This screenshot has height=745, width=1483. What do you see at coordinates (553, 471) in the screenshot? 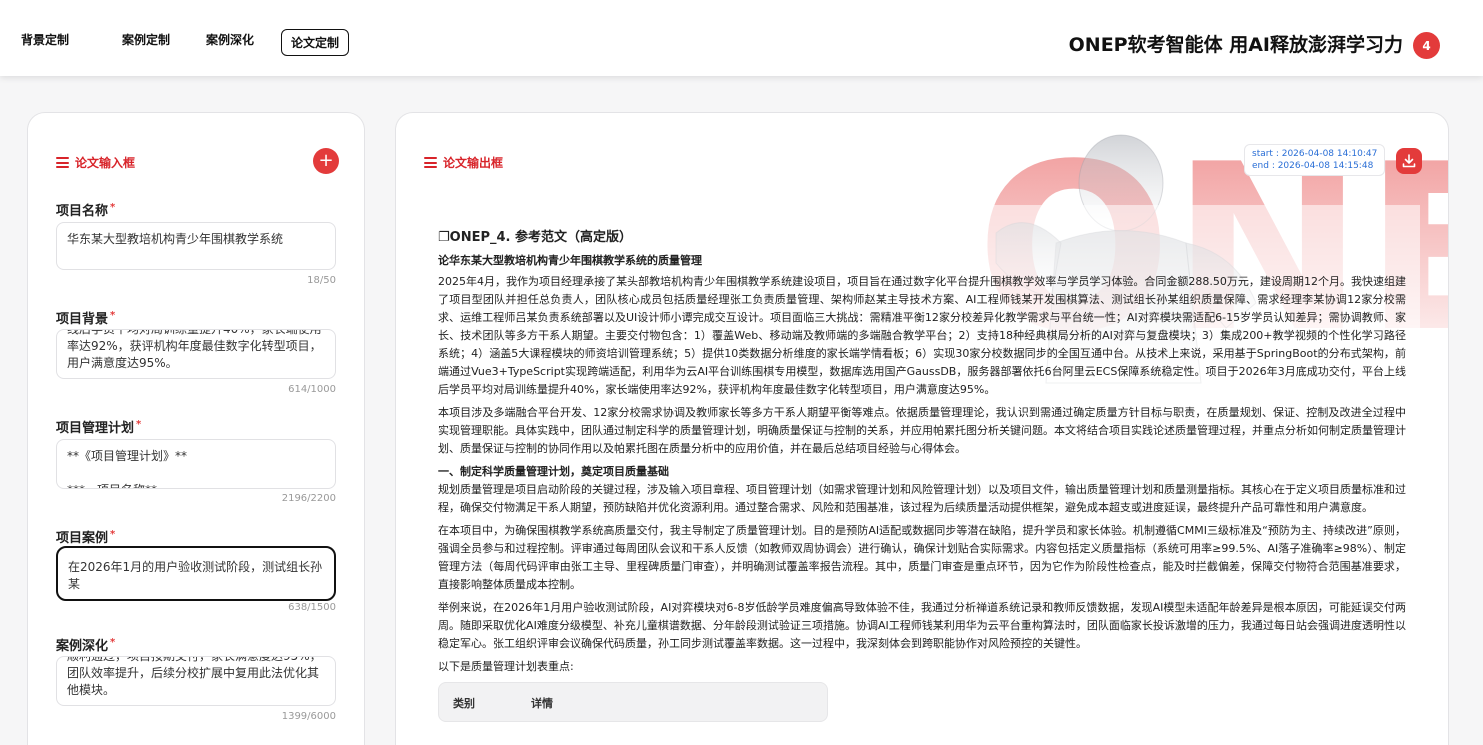
I see `doc-section-heading: 一、制定科学质量管理计划，奠定项目质量基础` at bounding box center [553, 471].